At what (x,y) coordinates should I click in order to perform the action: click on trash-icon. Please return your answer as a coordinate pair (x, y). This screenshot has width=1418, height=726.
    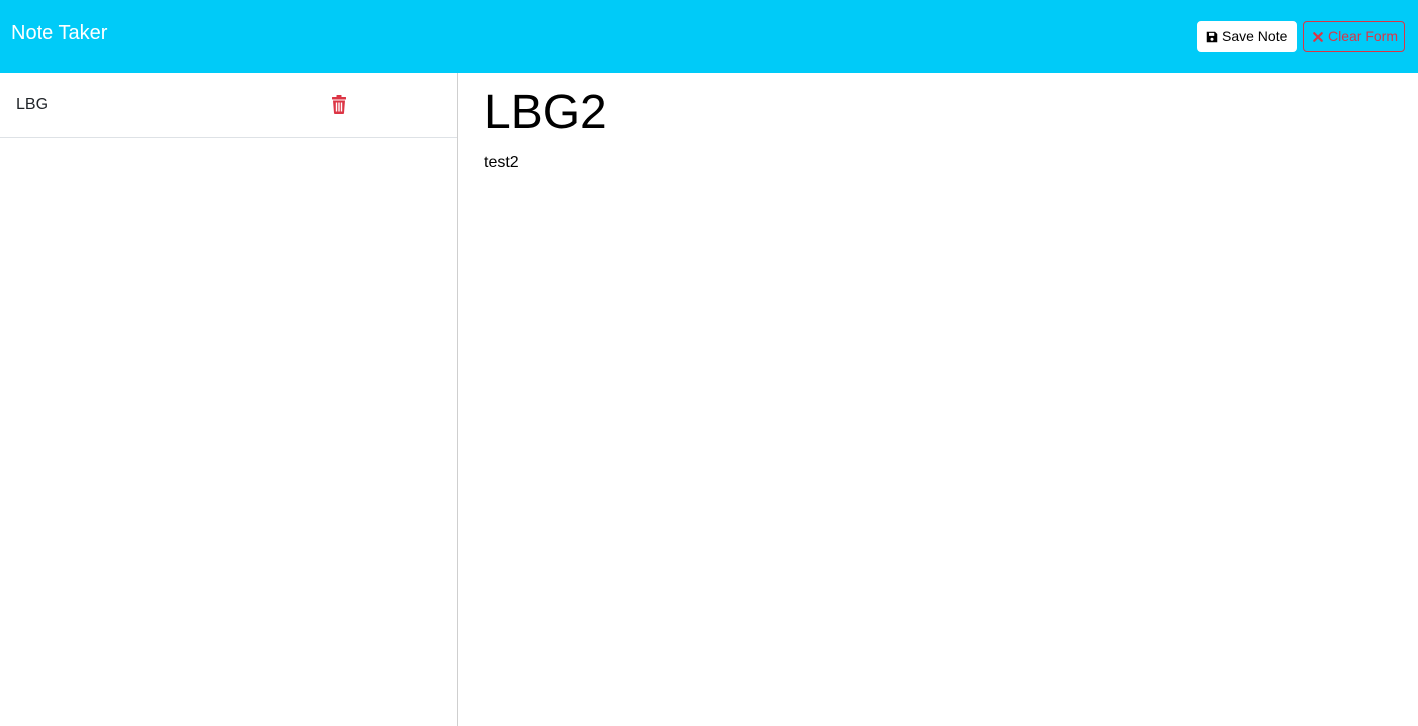
    Looking at the image, I should click on (339, 104).